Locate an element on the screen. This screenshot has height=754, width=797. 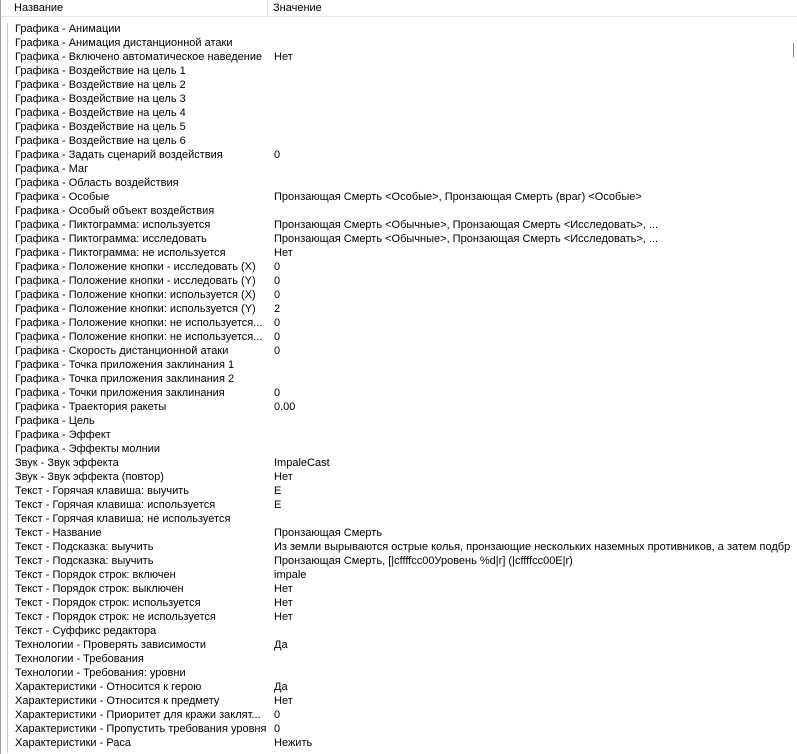
property-row: Графика - Воздействие на цель 6 is located at coordinates (399, 141).